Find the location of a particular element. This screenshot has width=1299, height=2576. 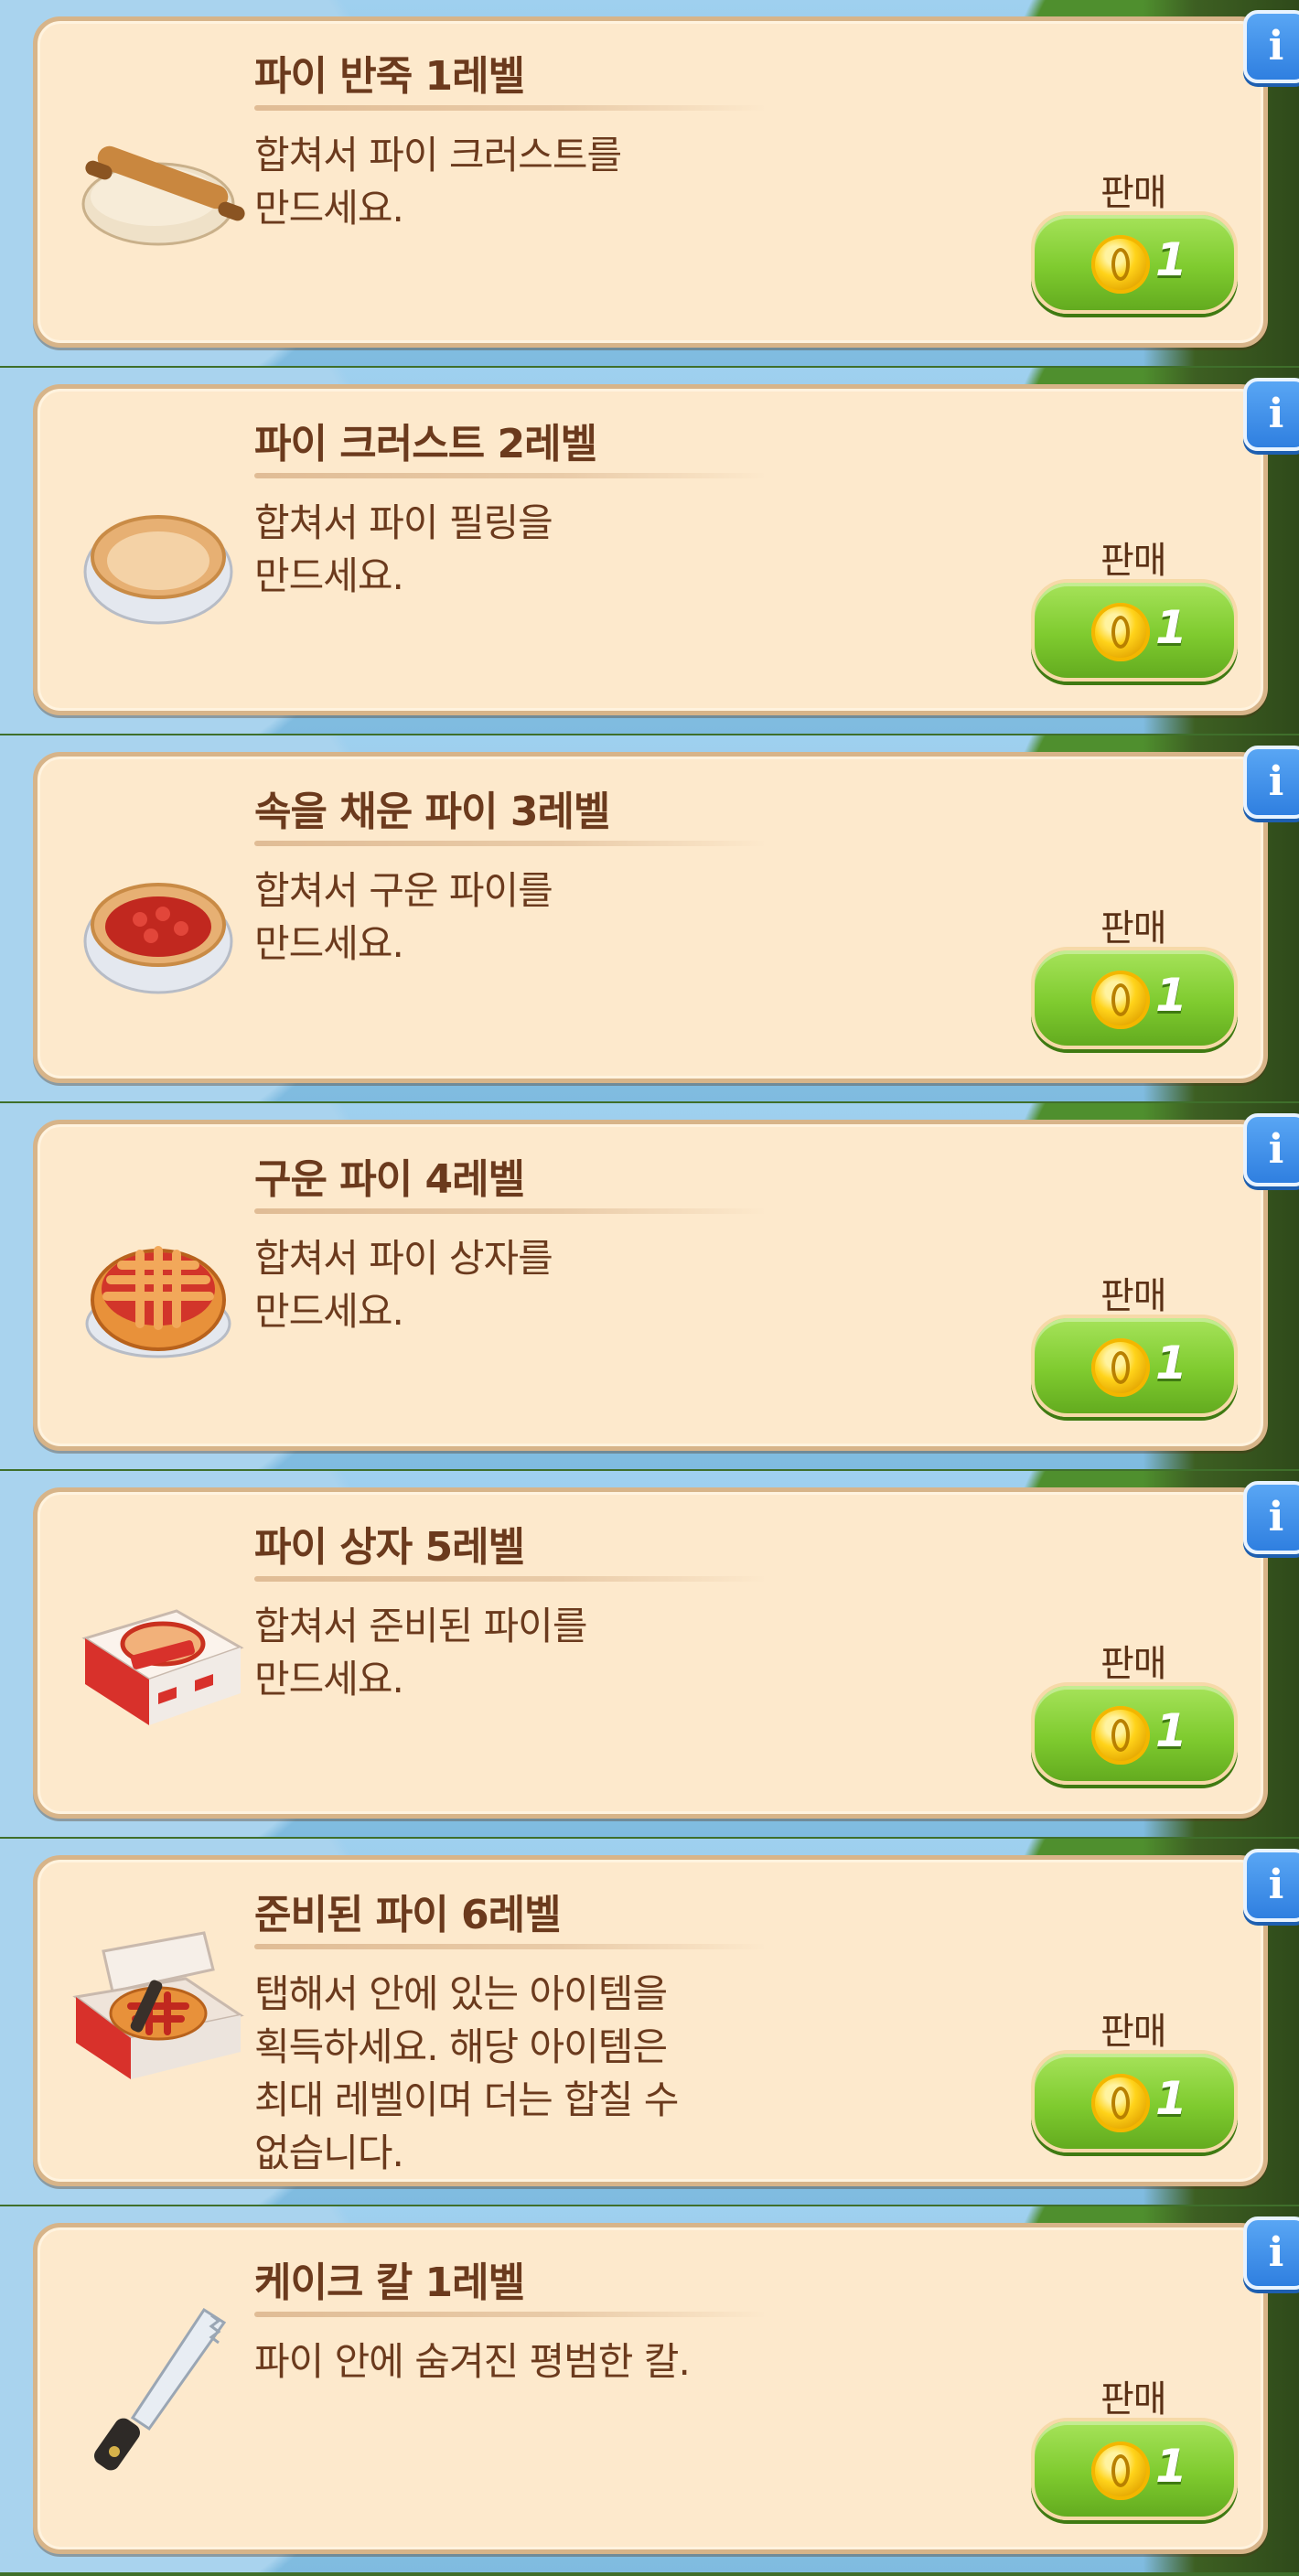

baked-pie-icon is located at coordinates (158, 1302).